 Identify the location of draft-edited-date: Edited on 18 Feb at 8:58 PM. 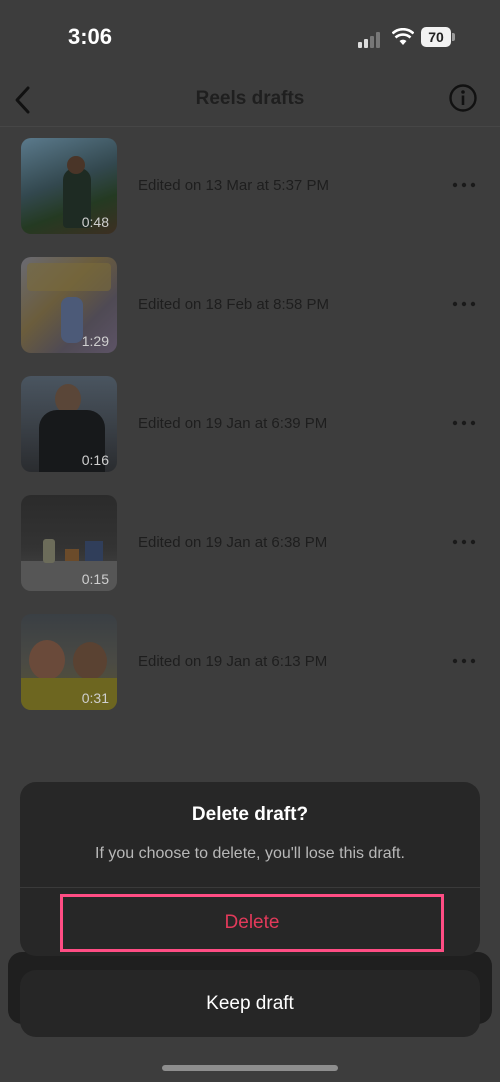
(233, 304).